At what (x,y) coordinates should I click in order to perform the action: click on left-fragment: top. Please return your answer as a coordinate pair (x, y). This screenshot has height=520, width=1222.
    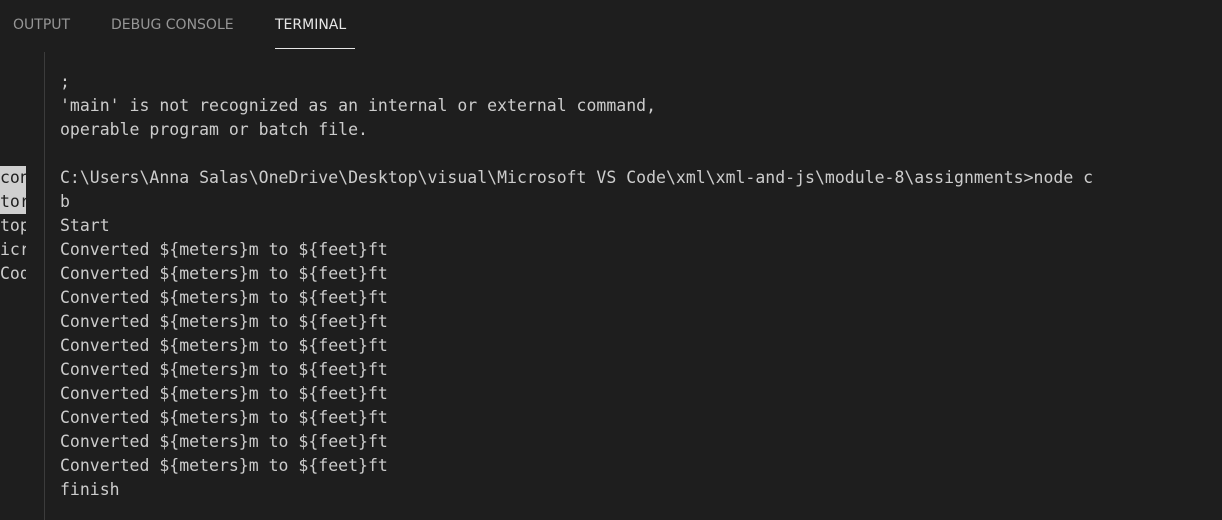
    Looking at the image, I should click on (13, 225).